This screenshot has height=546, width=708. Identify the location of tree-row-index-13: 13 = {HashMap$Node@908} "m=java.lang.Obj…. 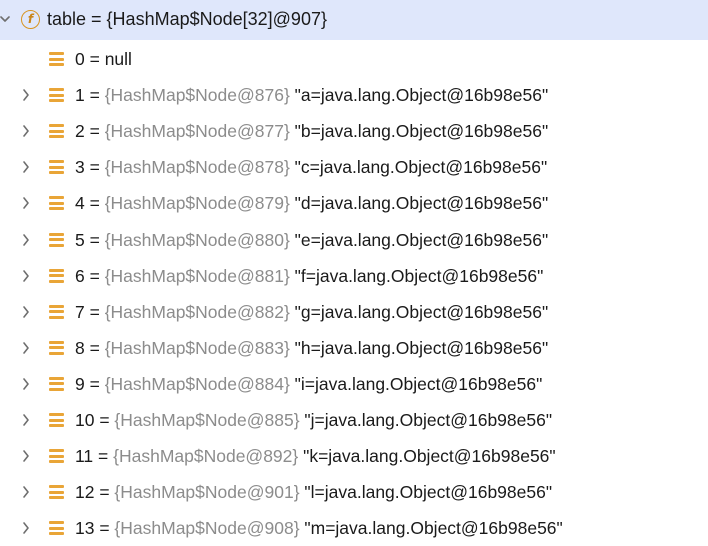
(354, 528).